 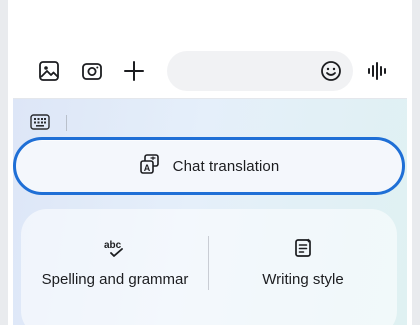 I want to click on voice-input-icon, so click(x=378, y=71).